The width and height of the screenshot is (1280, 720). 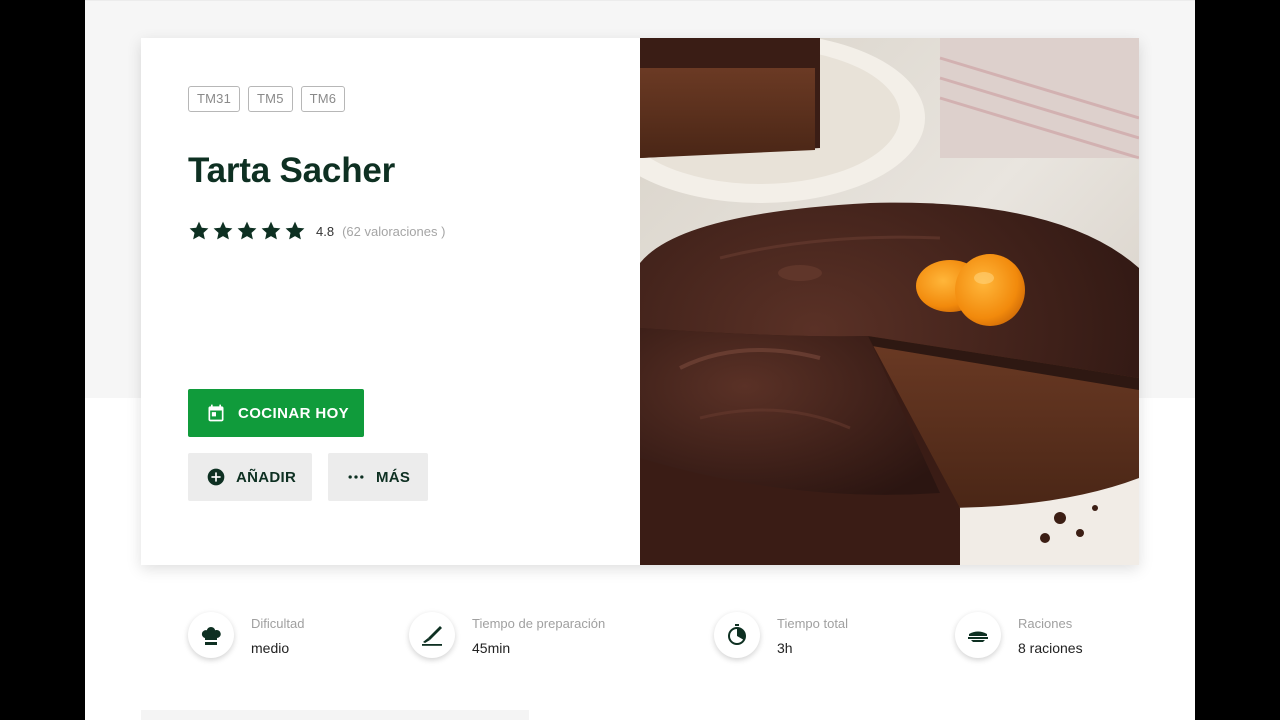 What do you see at coordinates (781, 635) in the screenshot?
I see `info-total-time: Tiempo total 3h` at bounding box center [781, 635].